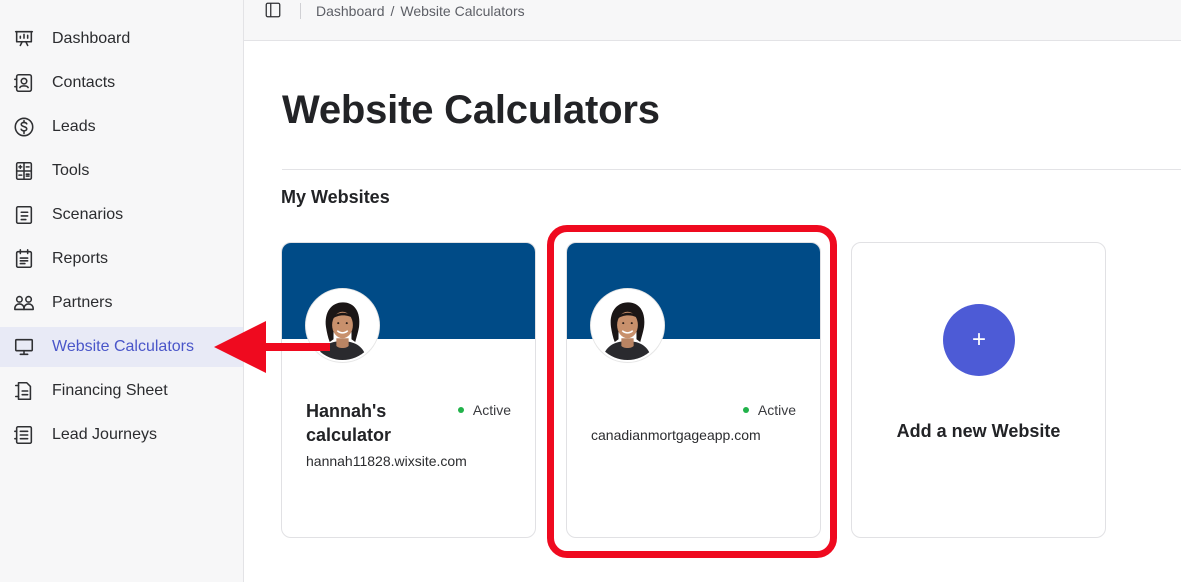 Image resolution: width=1181 pixels, height=582 pixels. What do you see at coordinates (300, 11) in the screenshot?
I see `divider` at bounding box center [300, 11].